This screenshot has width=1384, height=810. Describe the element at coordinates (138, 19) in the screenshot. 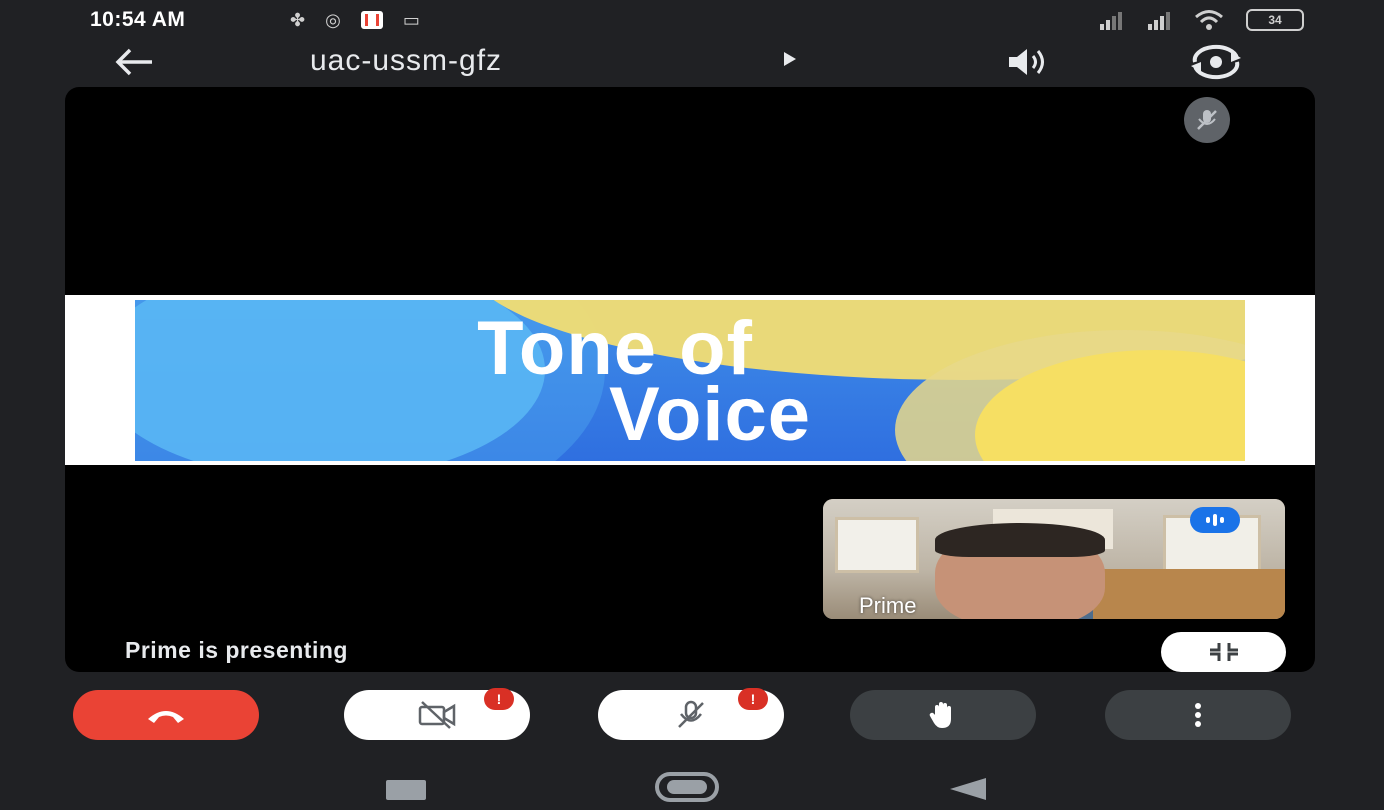

I see `status-time: 10:54 AM` at that location.